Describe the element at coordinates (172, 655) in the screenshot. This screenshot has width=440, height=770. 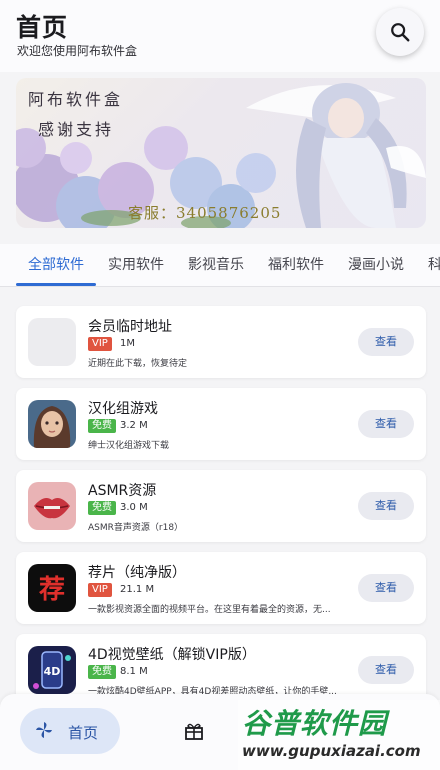
I see `app-name: 4D视觉壁纸（解锁VIP版）` at that location.